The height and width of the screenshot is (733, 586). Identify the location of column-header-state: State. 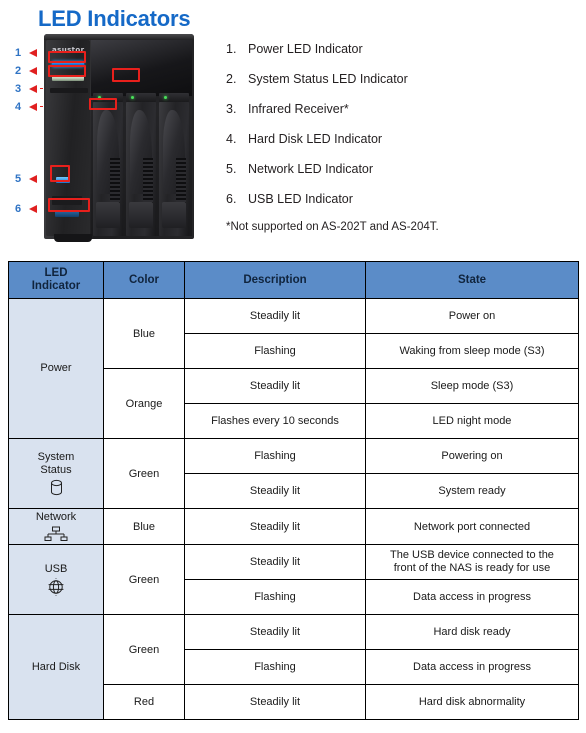
(472, 280).